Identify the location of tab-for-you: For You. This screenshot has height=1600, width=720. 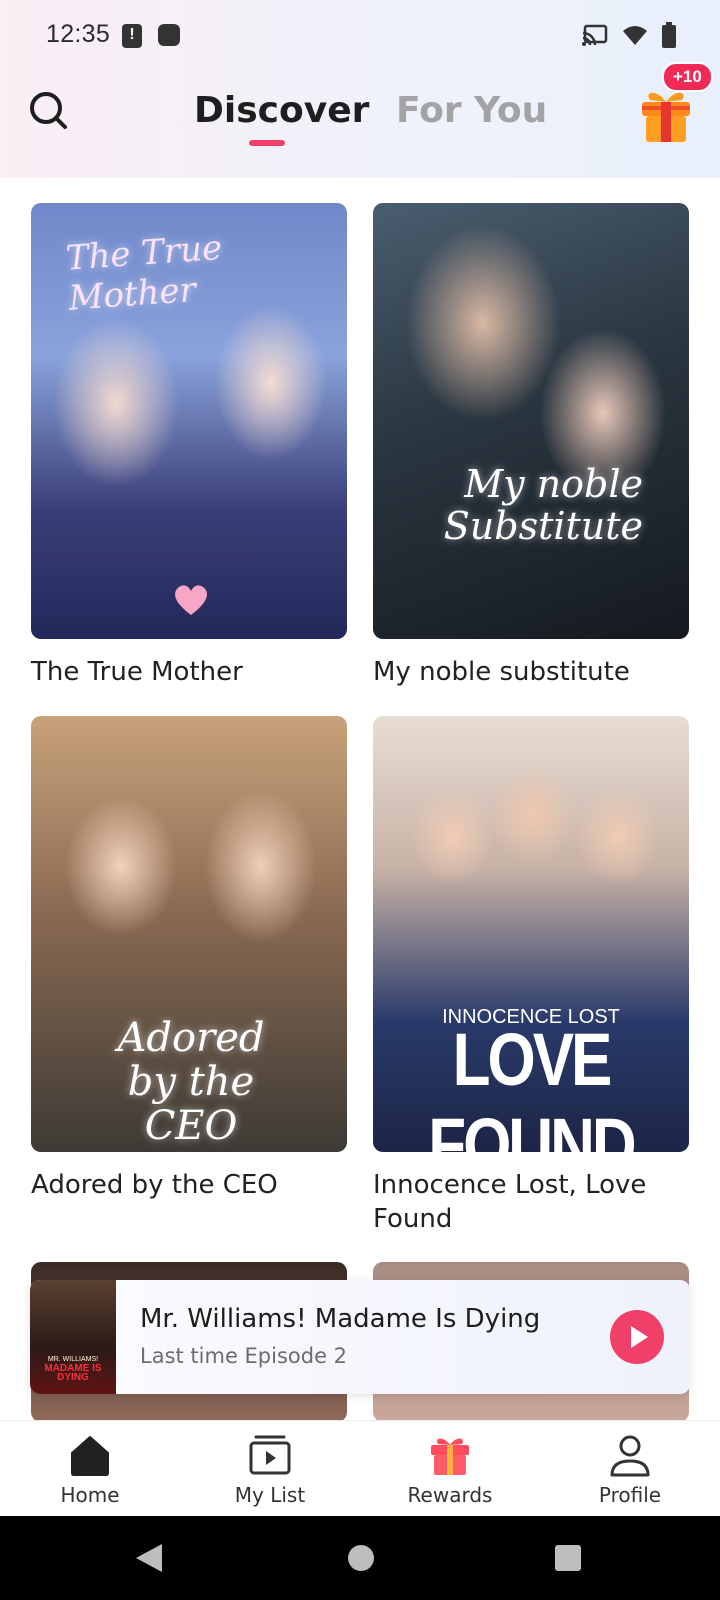
(471, 110).